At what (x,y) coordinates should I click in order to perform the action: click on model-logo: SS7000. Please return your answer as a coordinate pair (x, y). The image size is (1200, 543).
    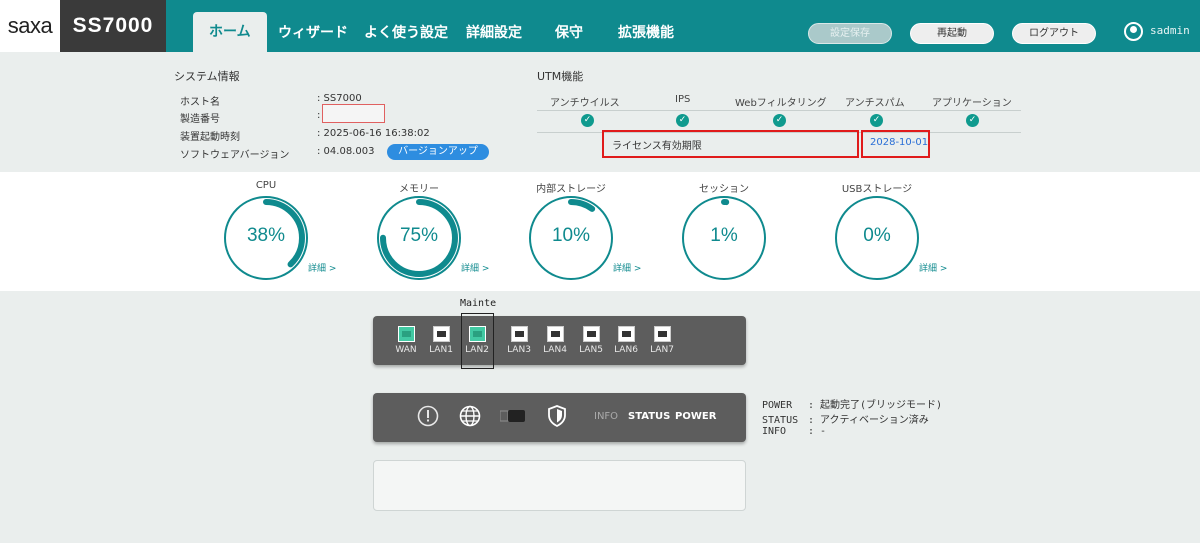
    Looking at the image, I should click on (113, 26).